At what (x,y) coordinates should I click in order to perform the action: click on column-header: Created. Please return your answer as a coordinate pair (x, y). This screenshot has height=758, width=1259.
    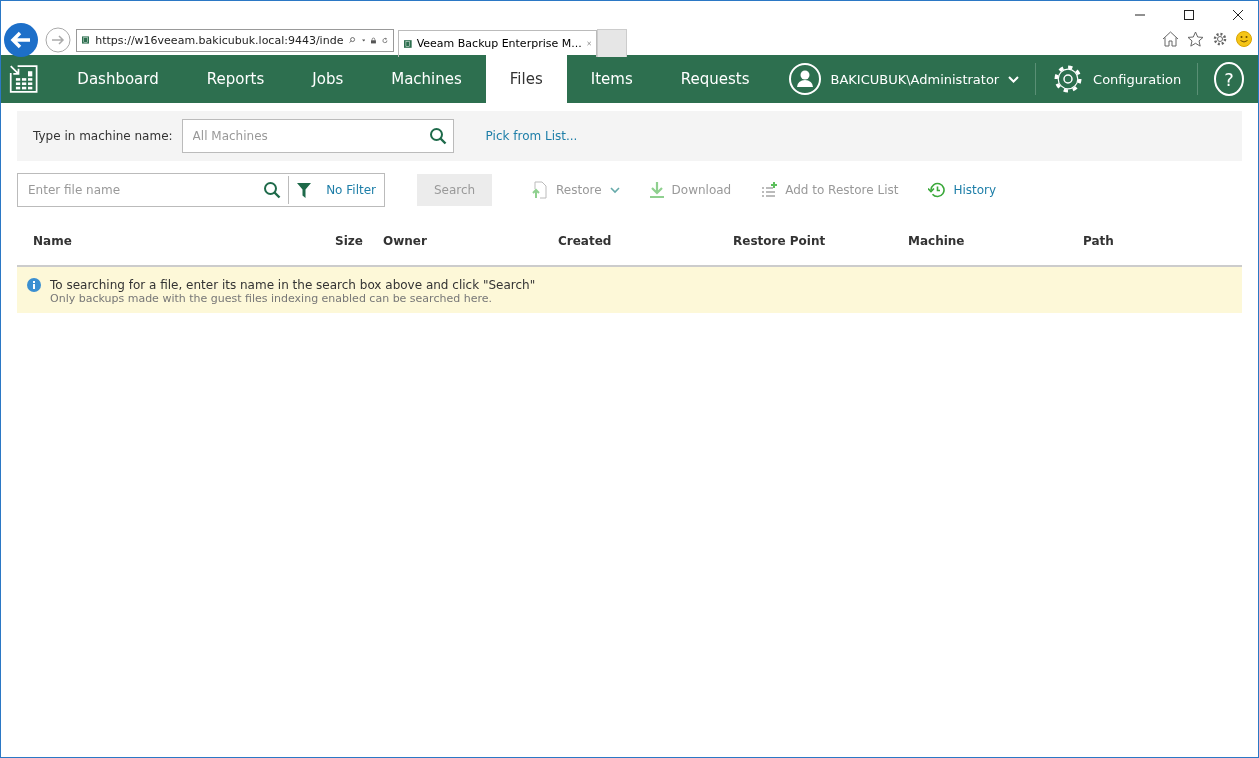
    Looking at the image, I should click on (629, 241).